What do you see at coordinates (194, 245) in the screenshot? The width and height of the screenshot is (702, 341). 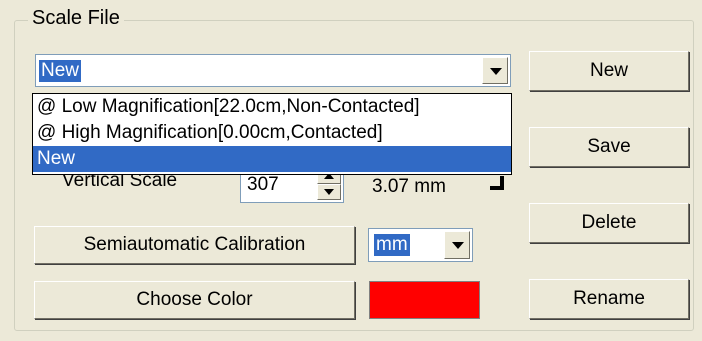 I see `semiautomatic-calibration-button: Semiautomatic Calibration` at bounding box center [194, 245].